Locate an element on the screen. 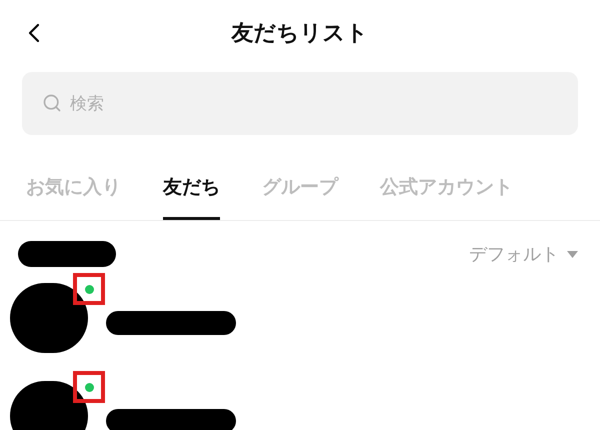 This screenshot has width=600, height=430. search-icon is located at coordinates (52, 103).